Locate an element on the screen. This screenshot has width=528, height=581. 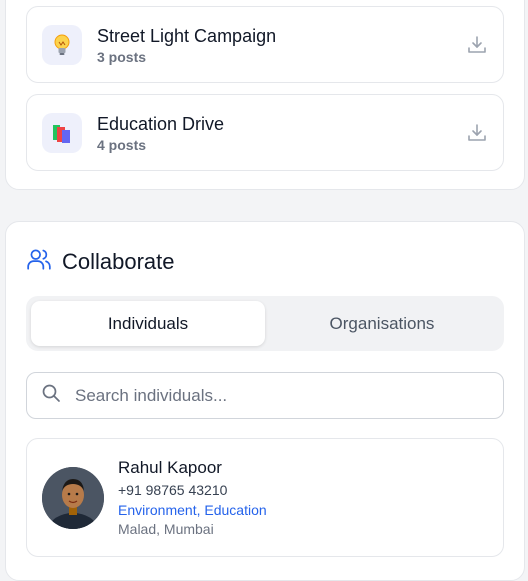
campaign-post-count: 4 posts is located at coordinates (122, 144).